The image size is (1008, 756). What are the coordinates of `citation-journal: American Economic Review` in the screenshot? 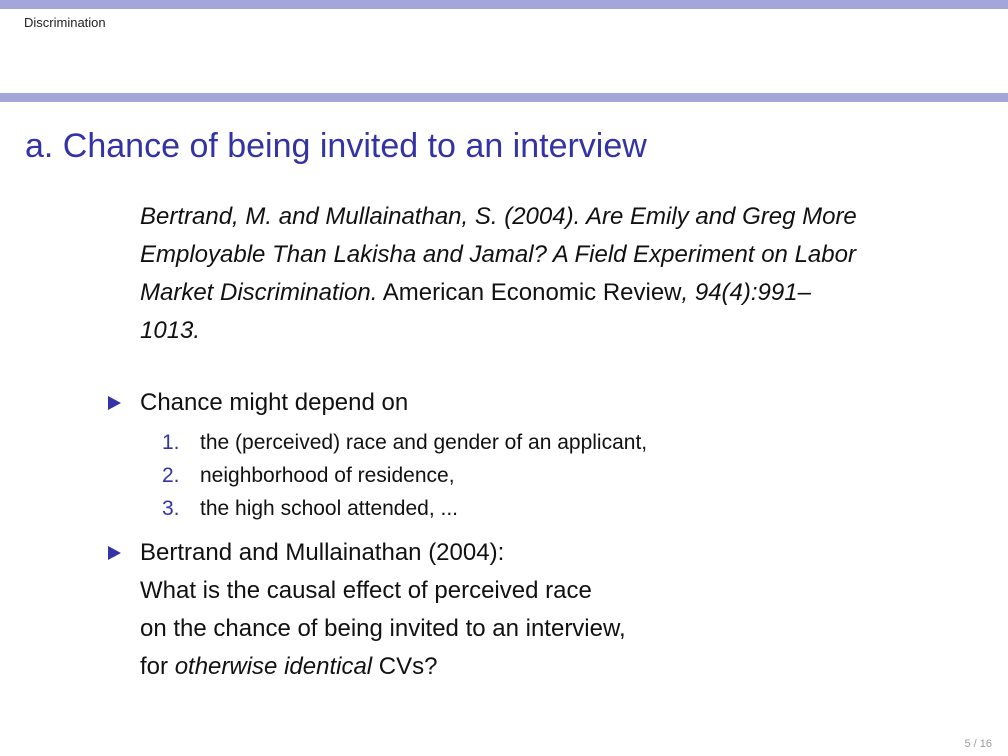 It's located at (529, 292).